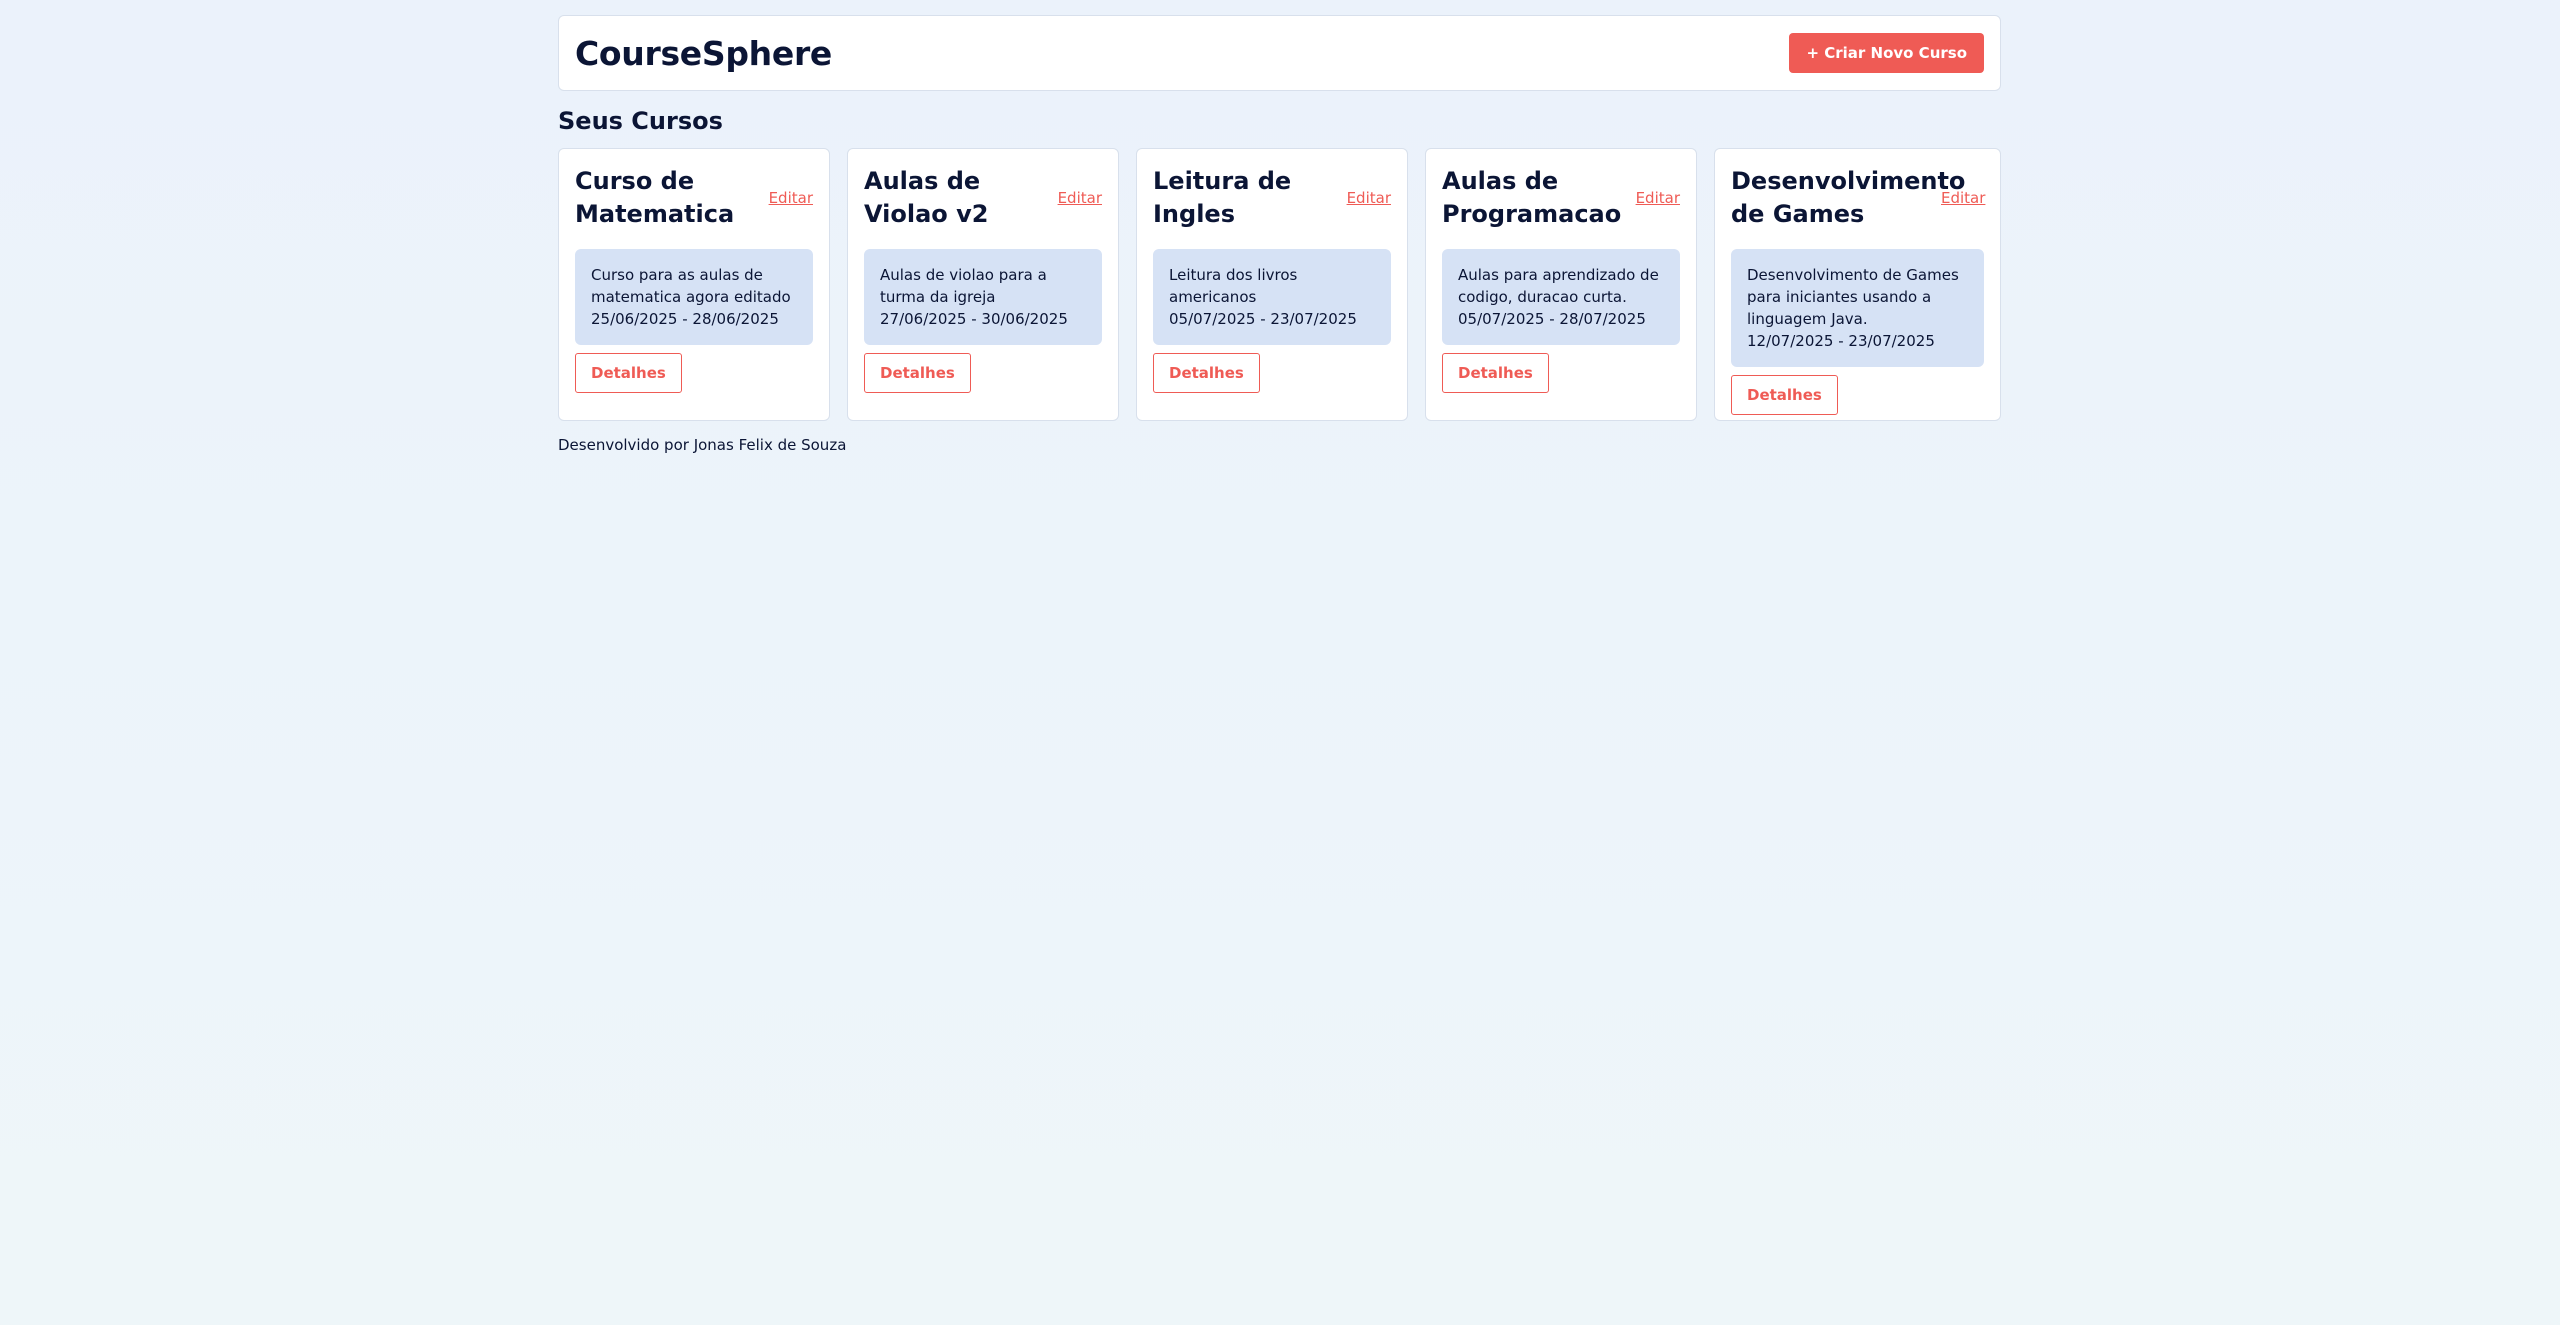  Describe the element at coordinates (1841, 341) in the screenshot. I see `course-dates: 12/07/2025 - 23/07/2025` at that location.